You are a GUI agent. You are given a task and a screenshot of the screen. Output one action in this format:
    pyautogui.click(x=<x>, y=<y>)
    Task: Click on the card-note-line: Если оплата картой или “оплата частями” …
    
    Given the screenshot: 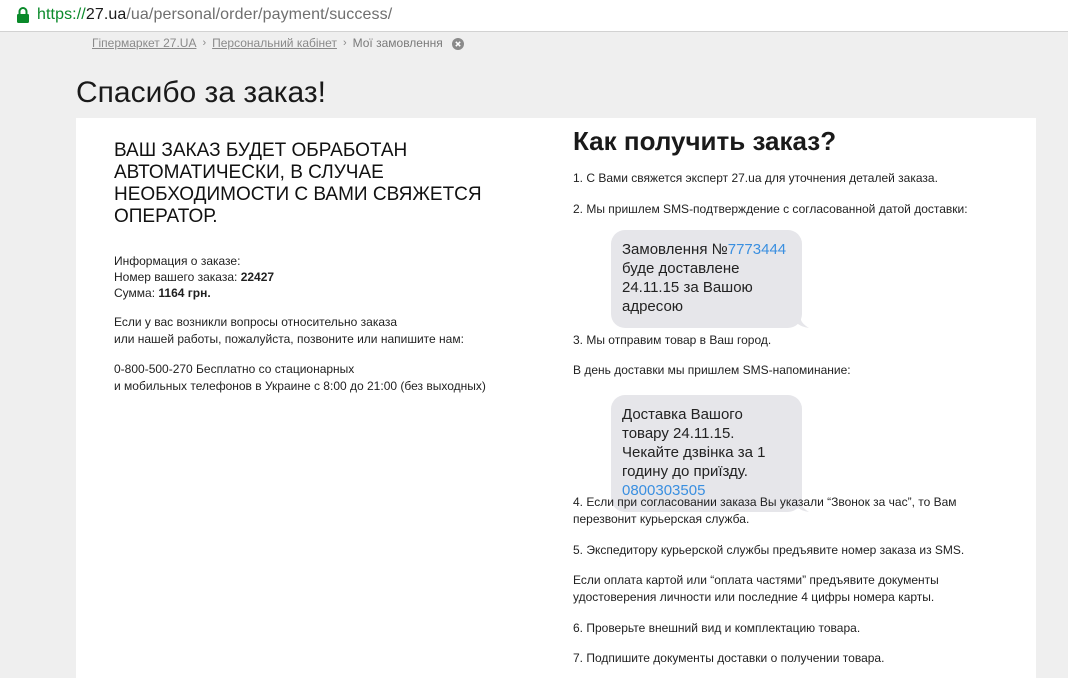 What is the action you would take?
    pyautogui.click(x=756, y=580)
    